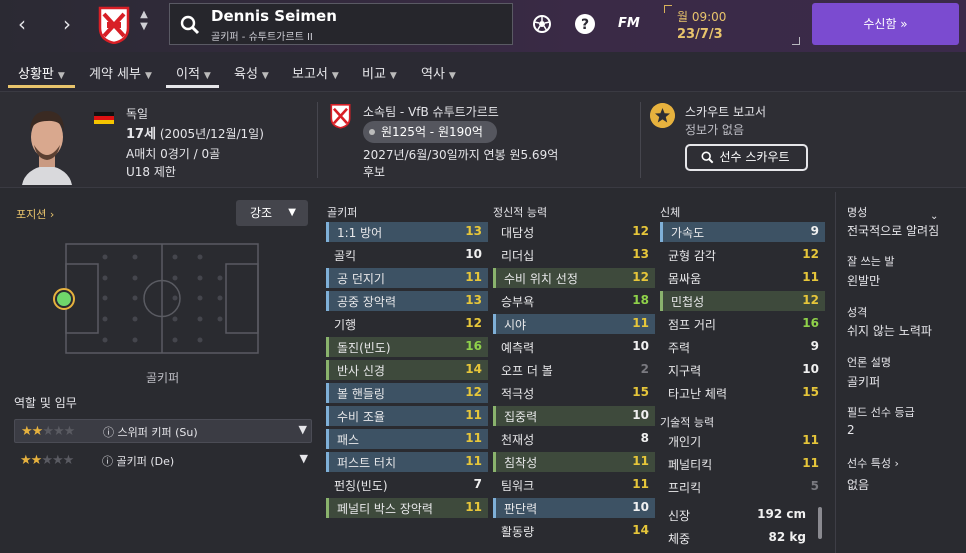 The width and height of the screenshot is (966, 553). What do you see at coordinates (574, 439) in the screenshot?
I see `attribute-row: 천재성 8` at bounding box center [574, 439].